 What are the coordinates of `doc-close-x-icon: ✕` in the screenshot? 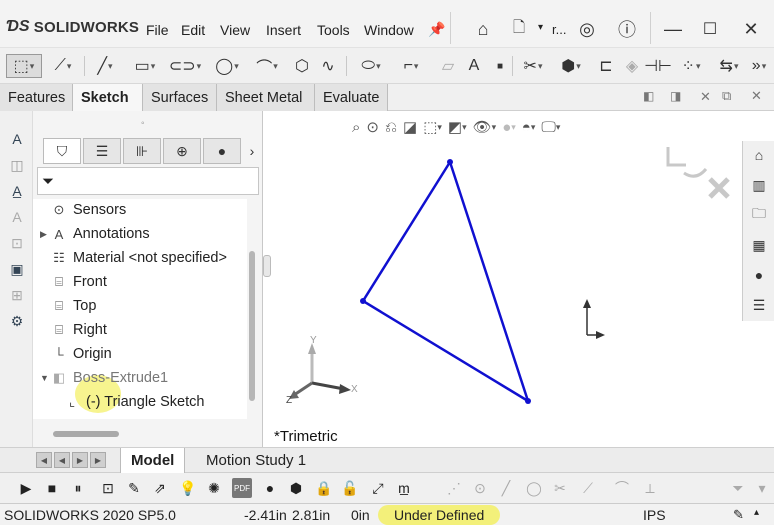 It's located at (756, 96).